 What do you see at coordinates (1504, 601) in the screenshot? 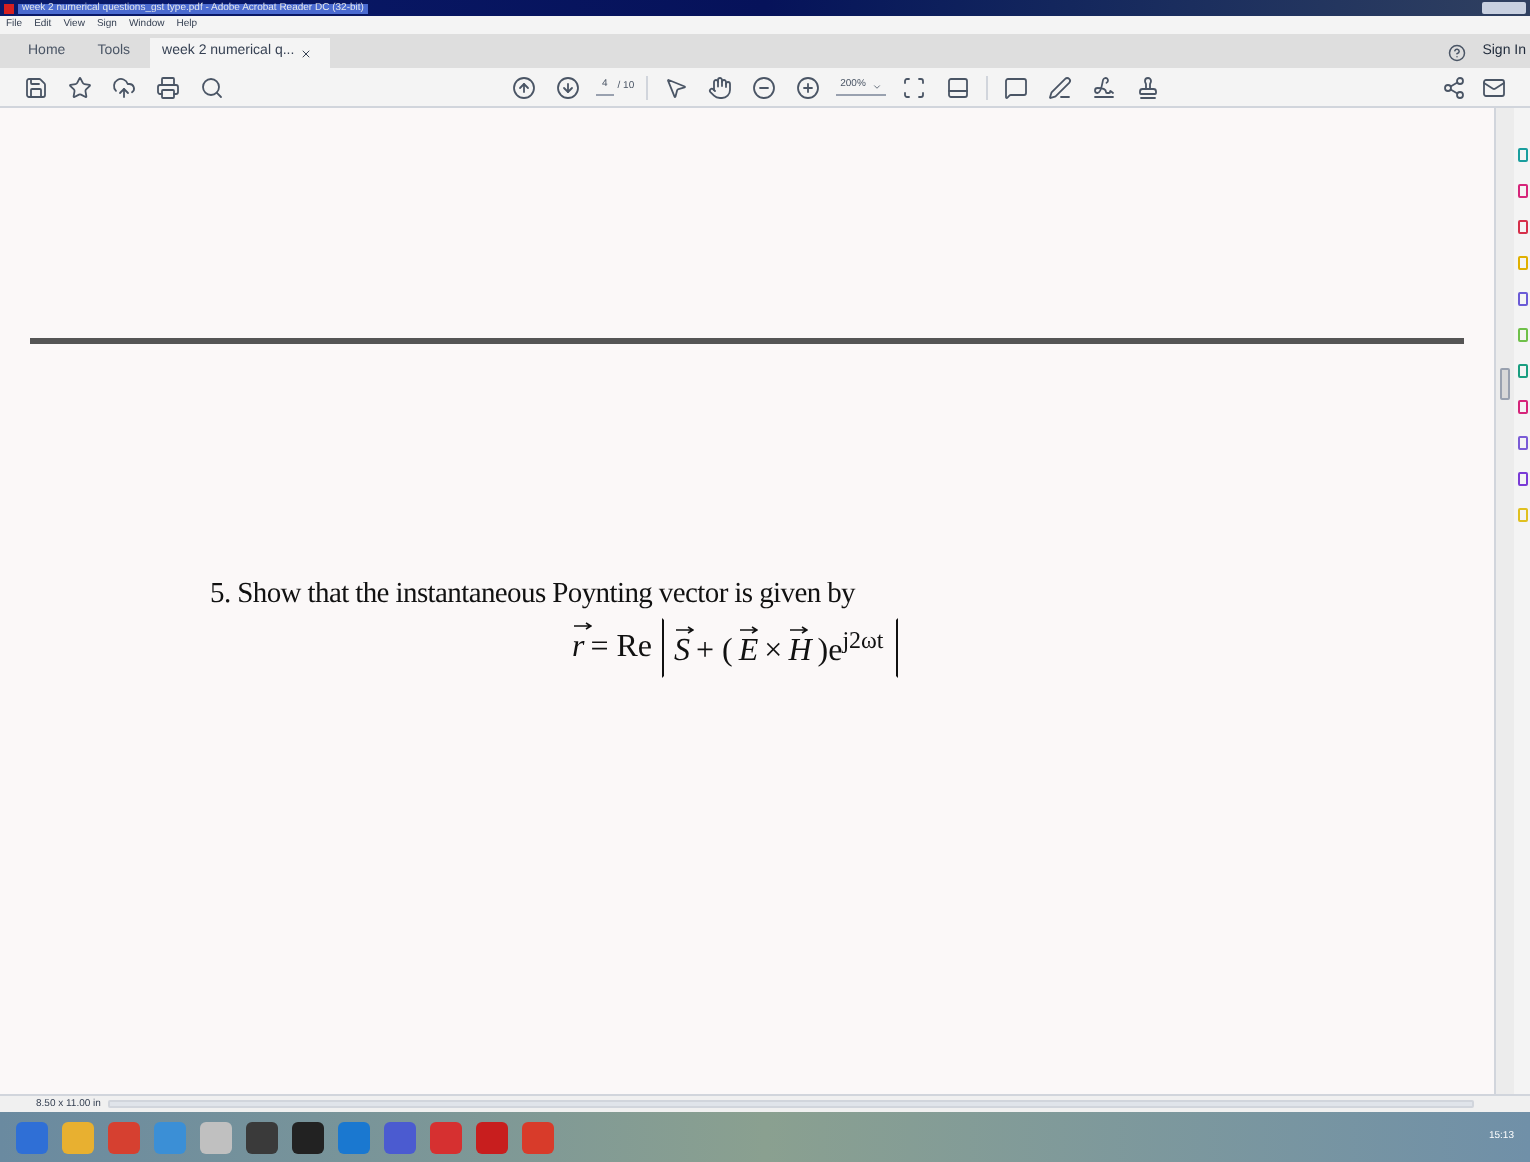
I see `vertical-scrollbar` at bounding box center [1504, 601].